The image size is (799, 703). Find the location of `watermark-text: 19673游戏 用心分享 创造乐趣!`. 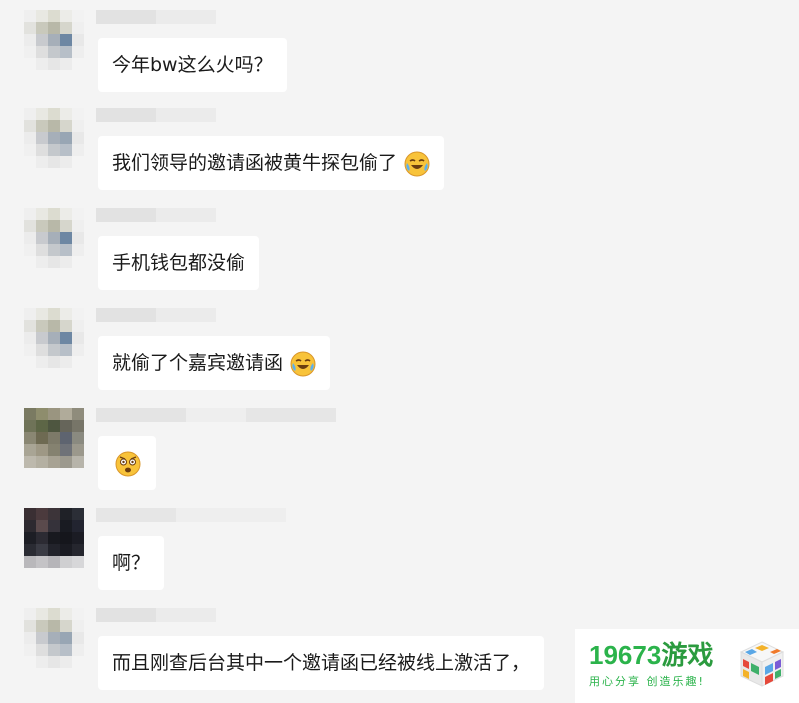

watermark-text: 19673游戏 用心分享 创造乐趣! is located at coordinates (651, 662).